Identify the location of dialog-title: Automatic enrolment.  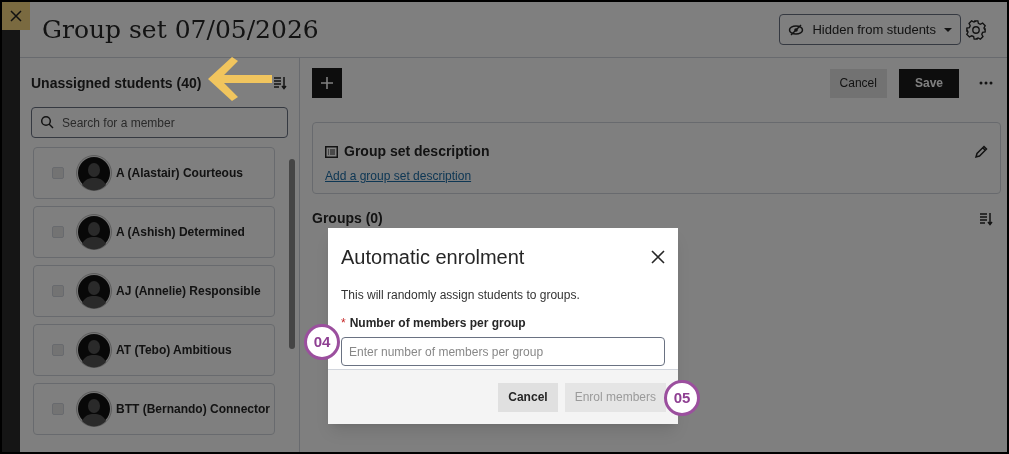
(433, 257).